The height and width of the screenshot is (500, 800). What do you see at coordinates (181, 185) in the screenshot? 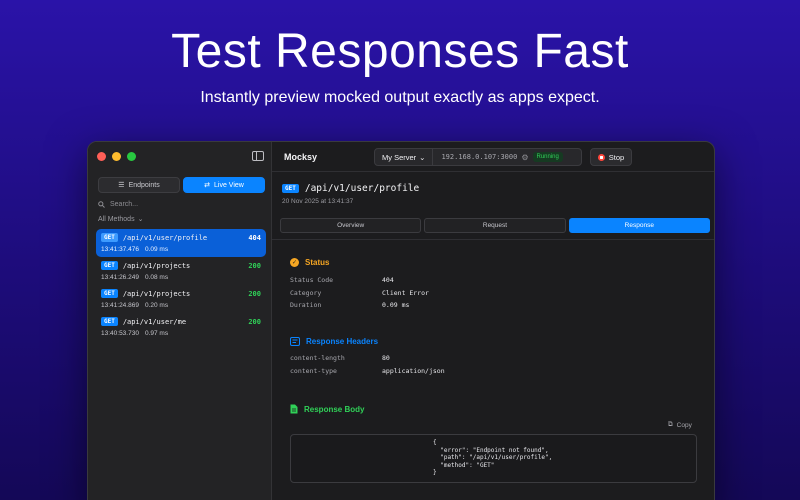
I see `view-segmented-control: ☰ Endpoints ⇄ Live View` at bounding box center [181, 185].